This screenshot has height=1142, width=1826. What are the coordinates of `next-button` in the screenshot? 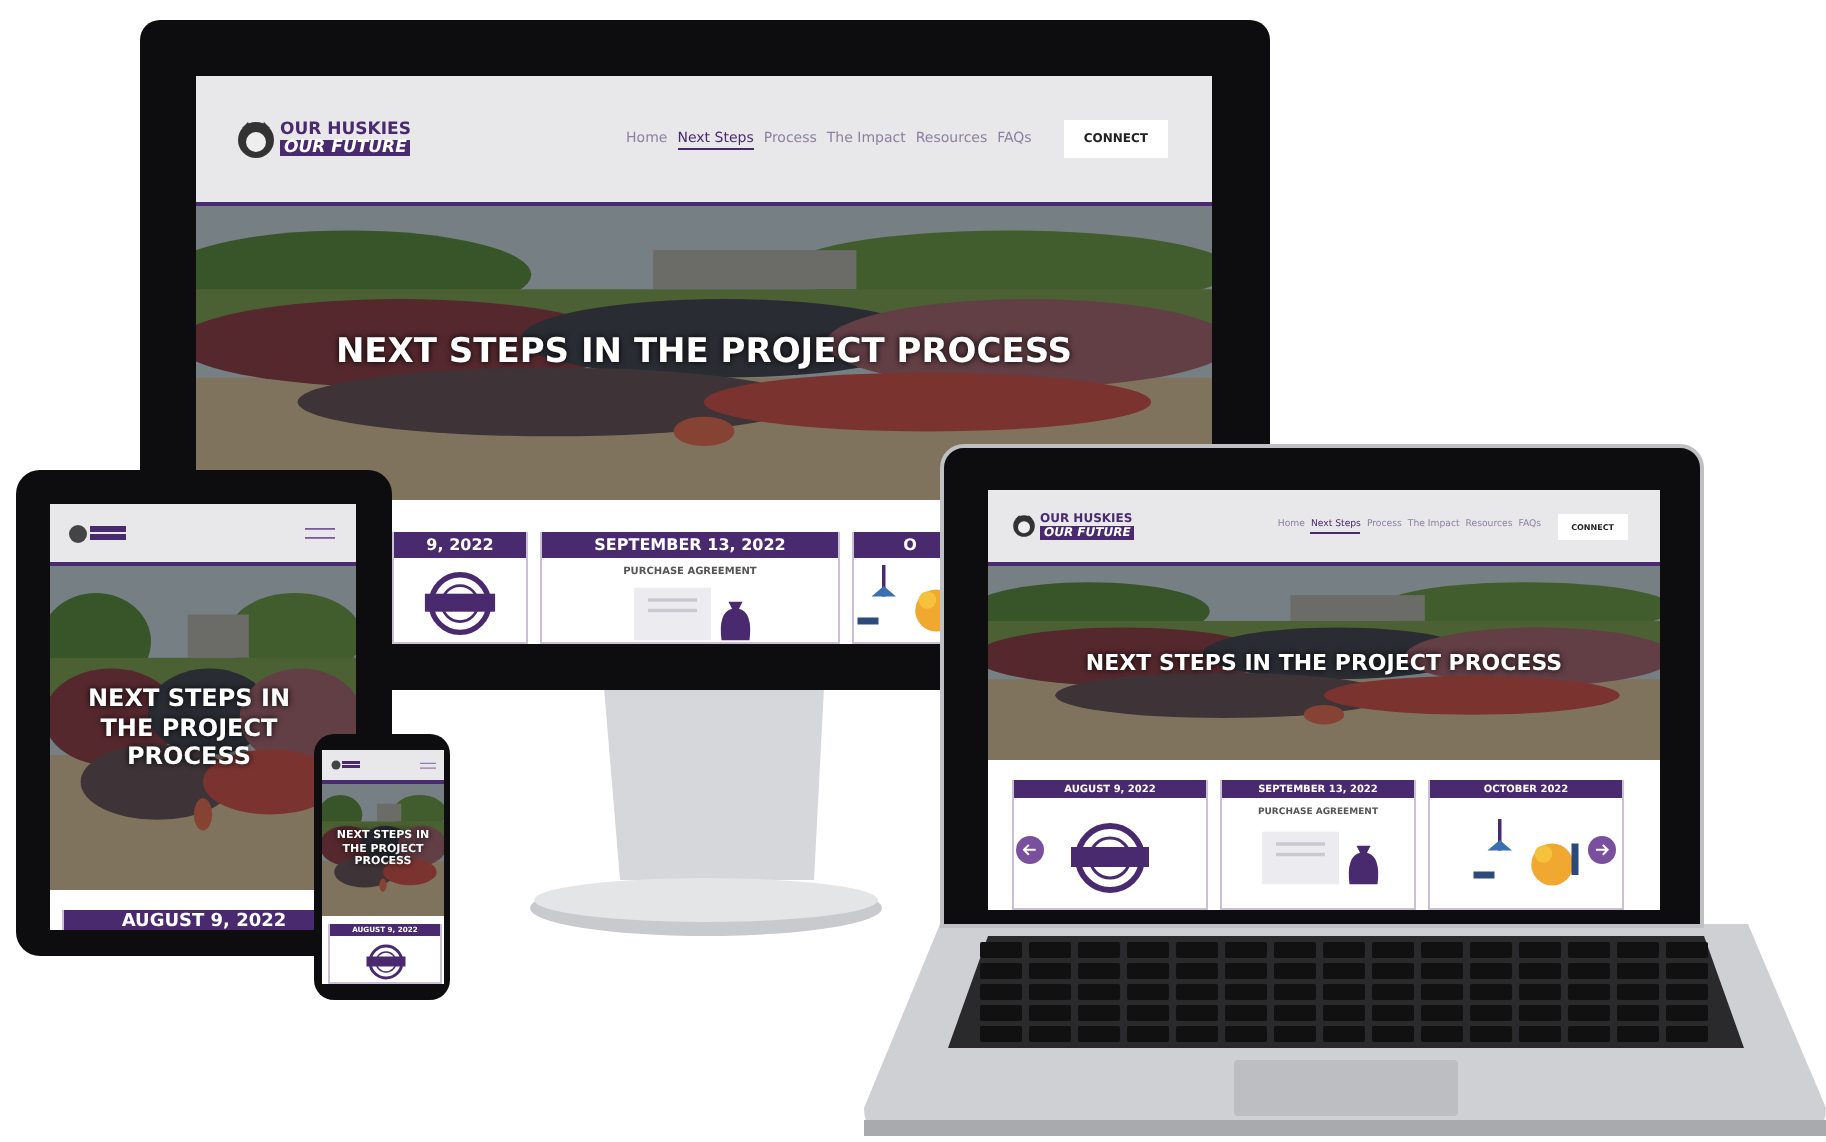 It's located at (1602, 849).